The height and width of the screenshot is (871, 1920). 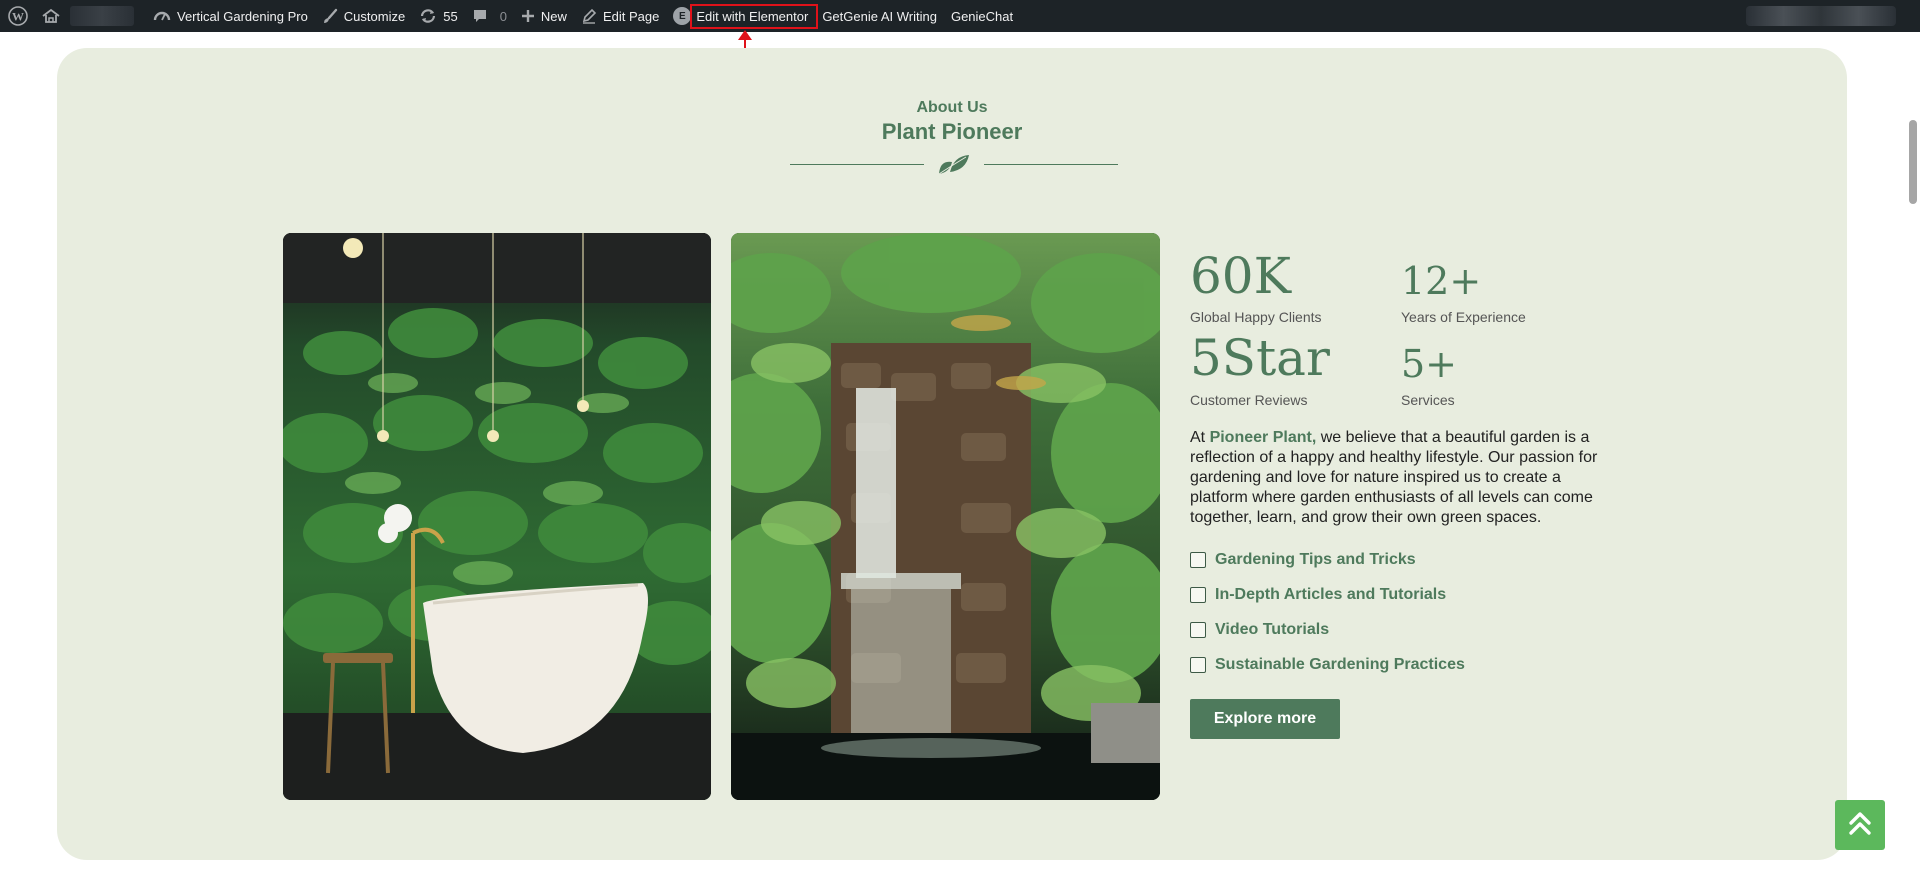 I want to click on edit-page-label: Edit Page, so click(x=631, y=16).